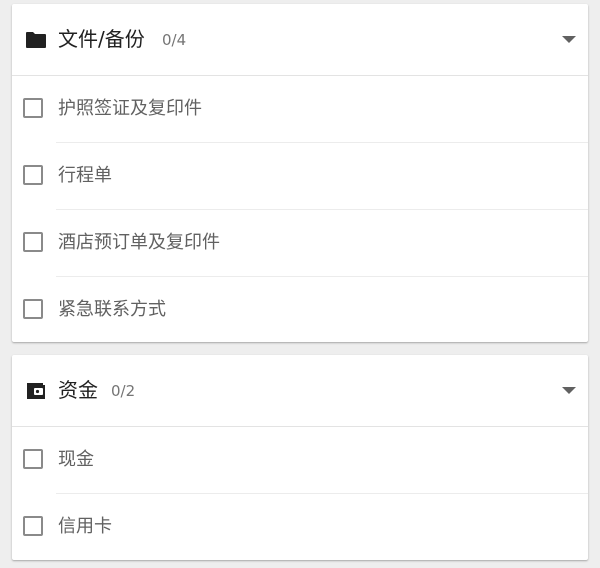  I want to click on checklist-item: 护照签证及复印件, so click(300, 109).